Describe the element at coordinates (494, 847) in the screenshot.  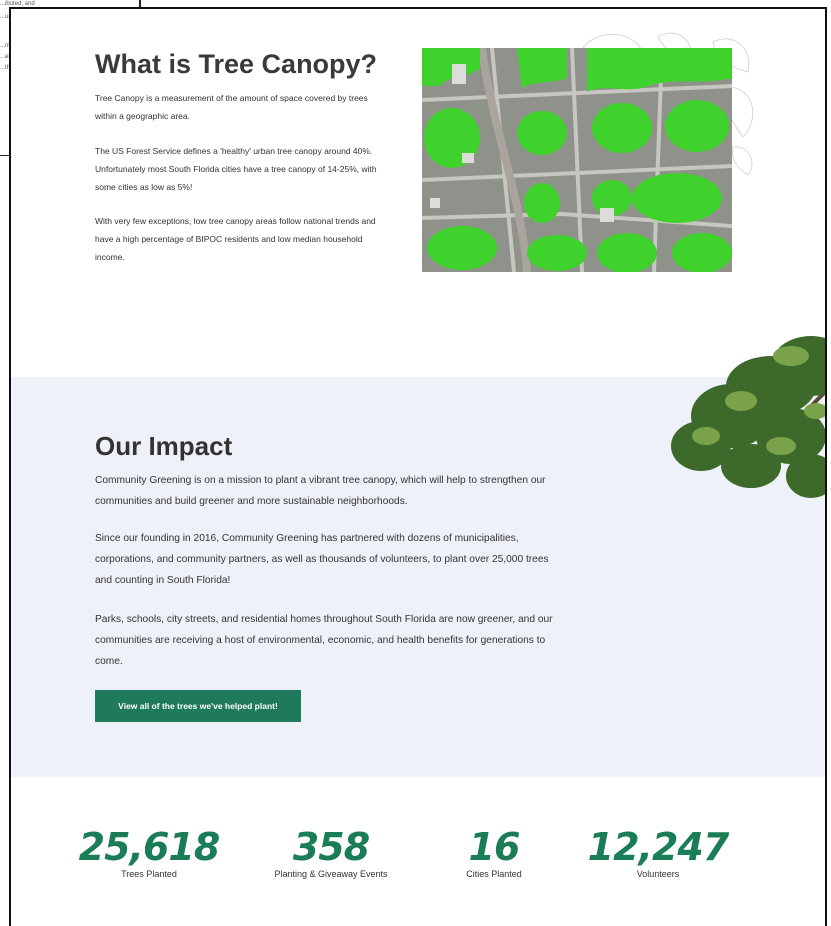
I see `stat-value: 16` at that location.